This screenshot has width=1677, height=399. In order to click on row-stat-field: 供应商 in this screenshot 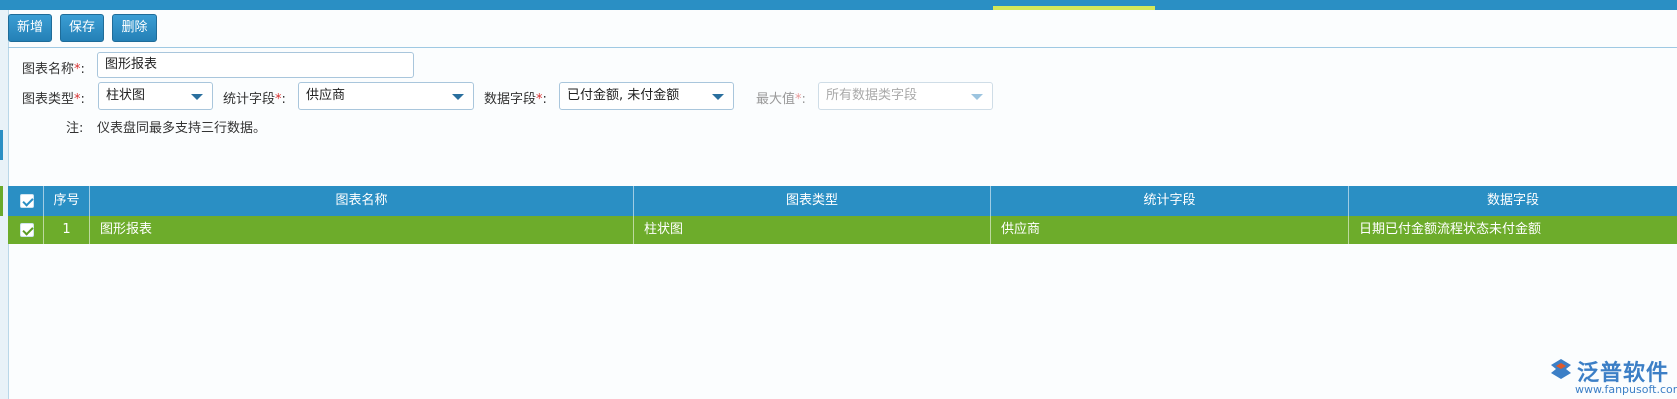, I will do `click(1170, 230)`.